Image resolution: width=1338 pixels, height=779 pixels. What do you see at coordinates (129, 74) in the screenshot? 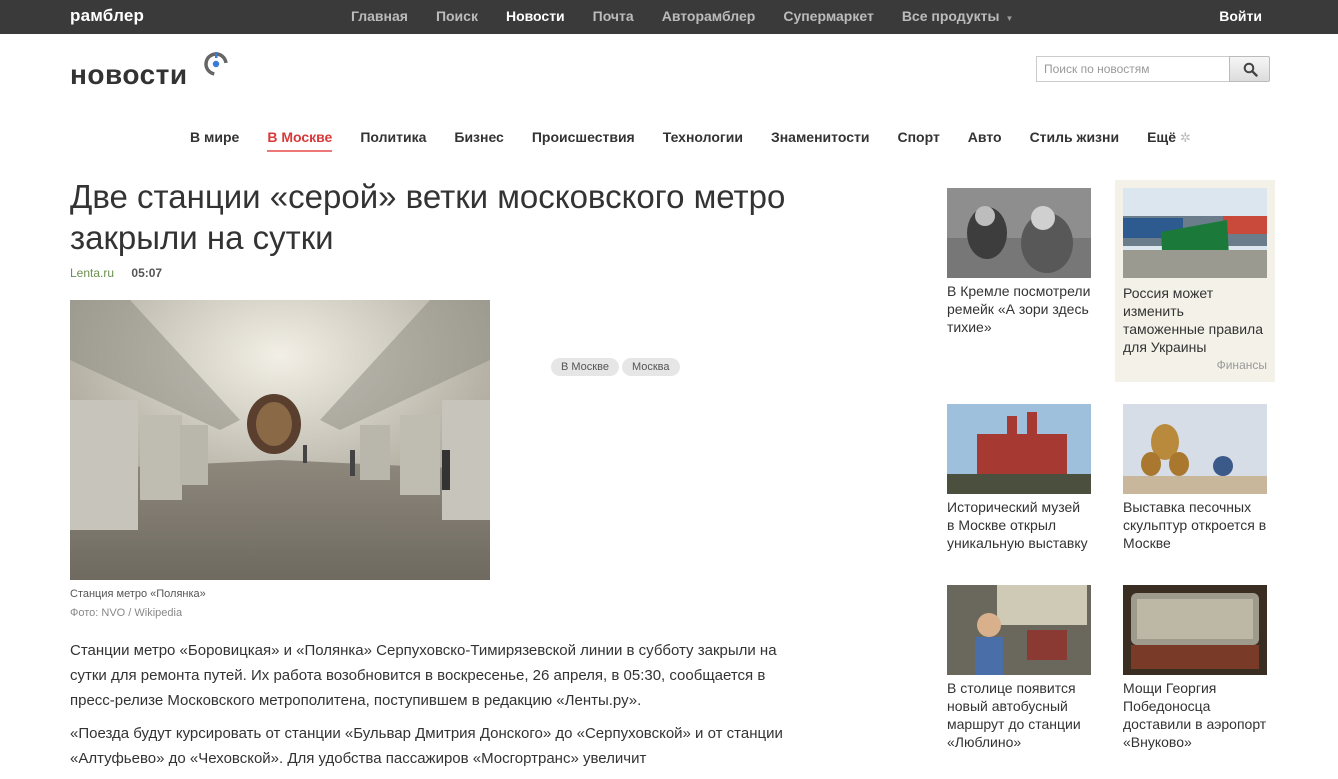
I see `news-logo-text: новости` at bounding box center [129, 74].